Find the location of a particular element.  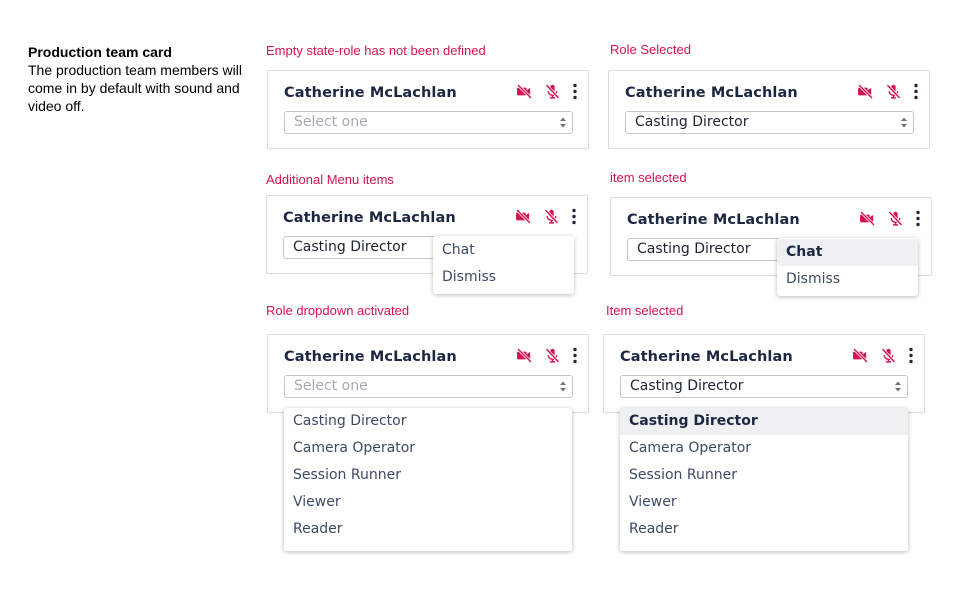

variant-label-empty-state: Empty state-role has not been defined is located at coordinates (376, 50).